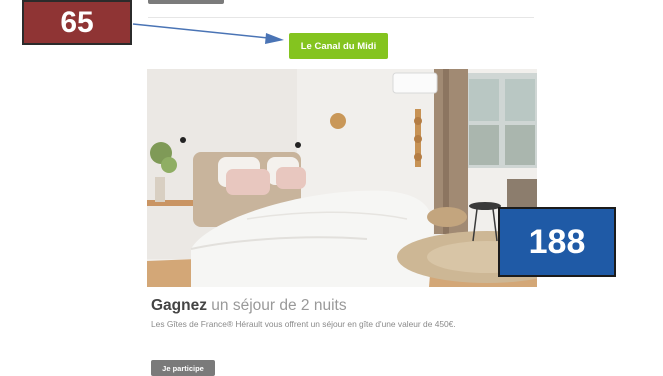 This screenshot has width=663, height=376. What do you see at coordinates (557, 242) in the screenshot?
I see `annotation-badge-188: 188` at bounding box center [557, 242].